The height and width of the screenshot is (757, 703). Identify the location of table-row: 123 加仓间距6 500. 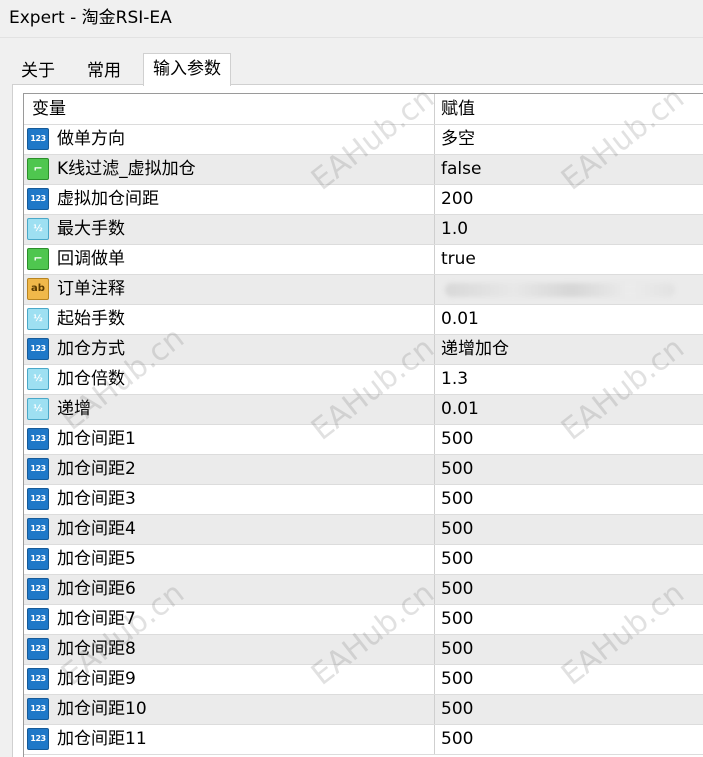
(363, 590).